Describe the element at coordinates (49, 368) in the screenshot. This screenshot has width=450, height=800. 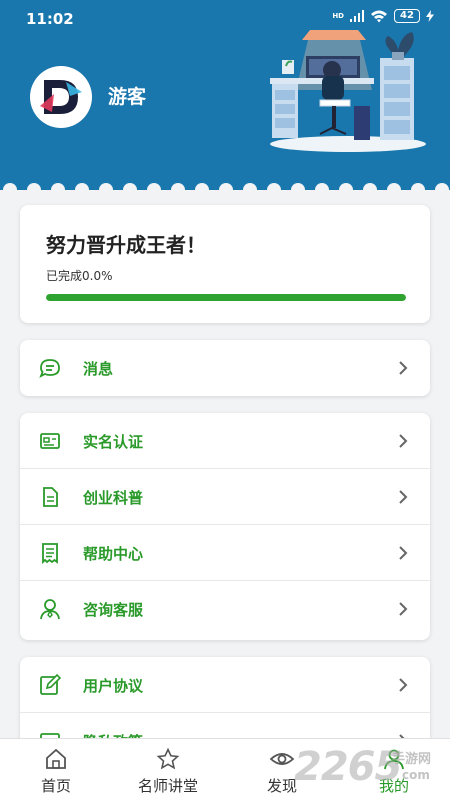
I see `chat-icon` at that location.